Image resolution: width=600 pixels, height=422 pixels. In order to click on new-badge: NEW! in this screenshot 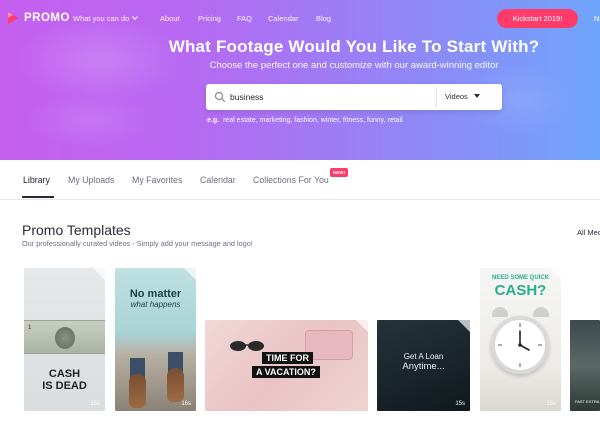, I will do `click(339, 172)`.